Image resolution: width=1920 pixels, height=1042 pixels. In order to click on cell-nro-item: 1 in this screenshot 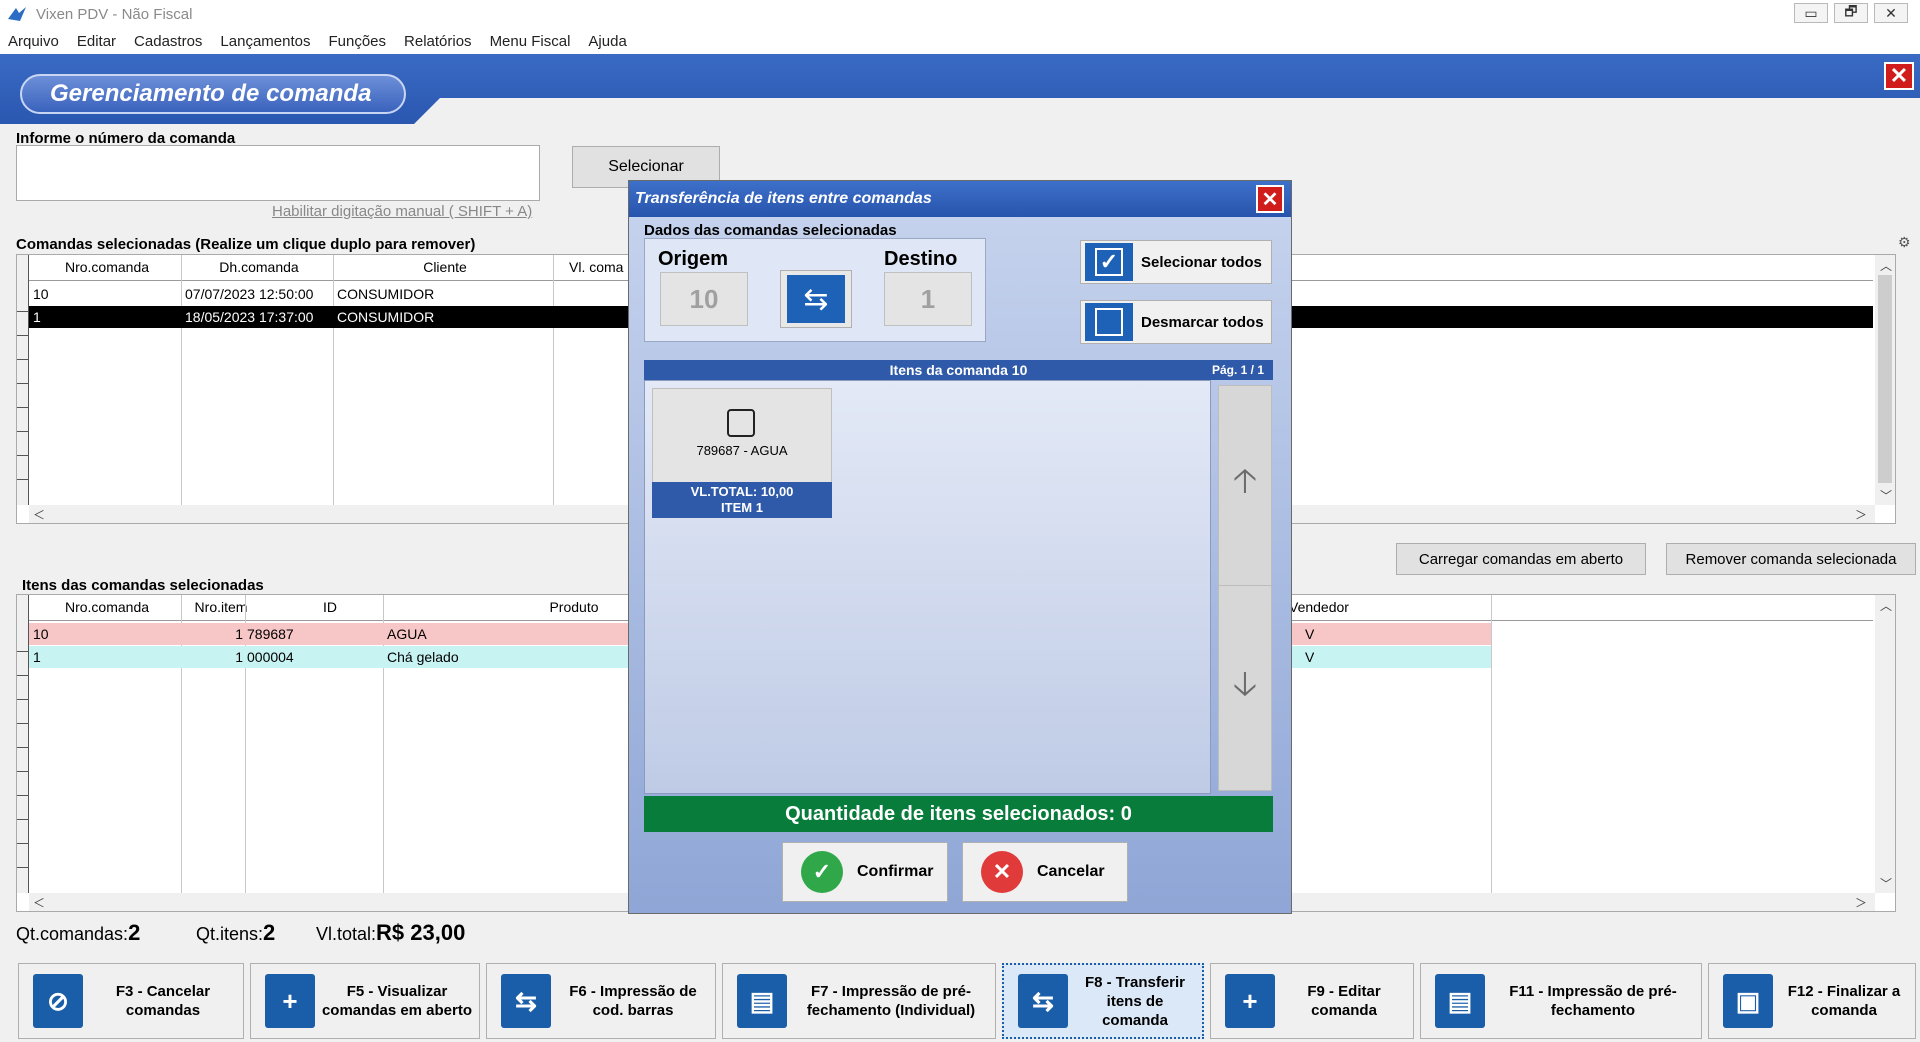, I will do `click(239, 634)`.